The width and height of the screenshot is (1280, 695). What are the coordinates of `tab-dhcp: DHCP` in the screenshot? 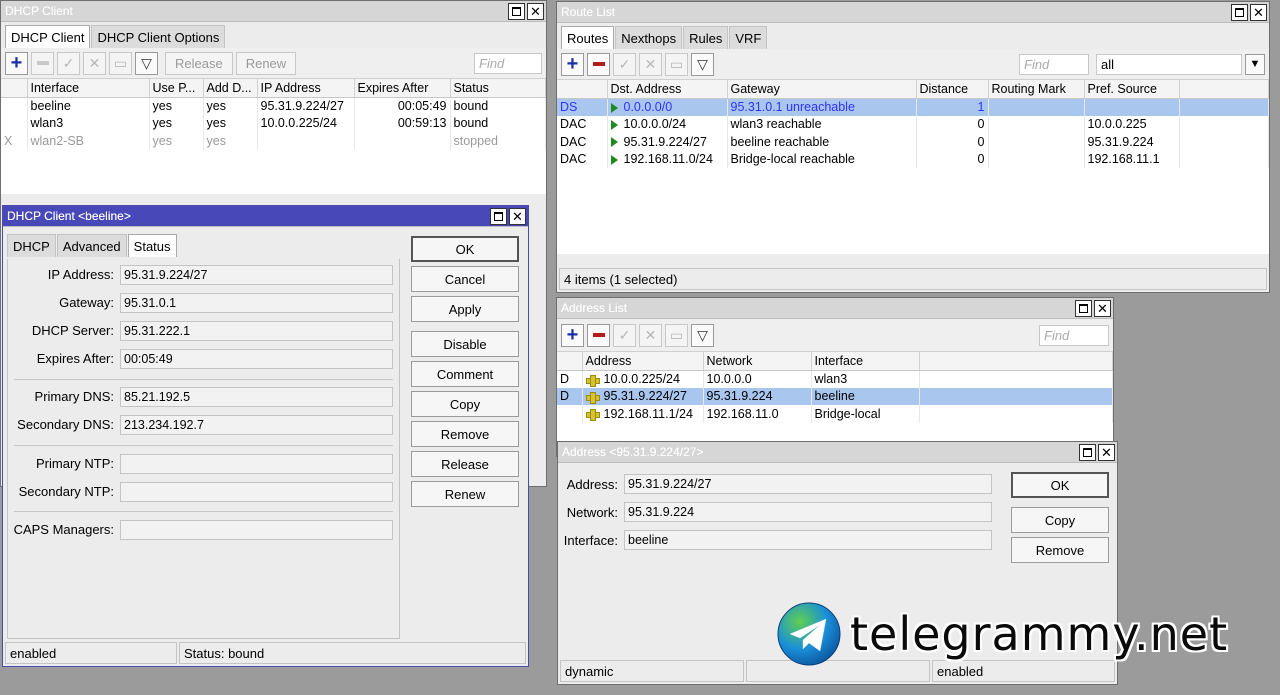 It's located at (31, 245).